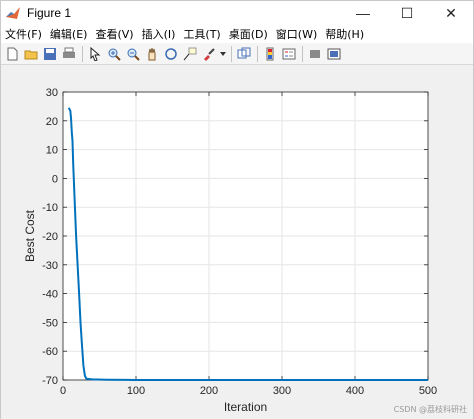  What do you see at coordinates (190, 54) in the screenshot?
I see `data-cursor-icon` at bounding box center [190, 54].